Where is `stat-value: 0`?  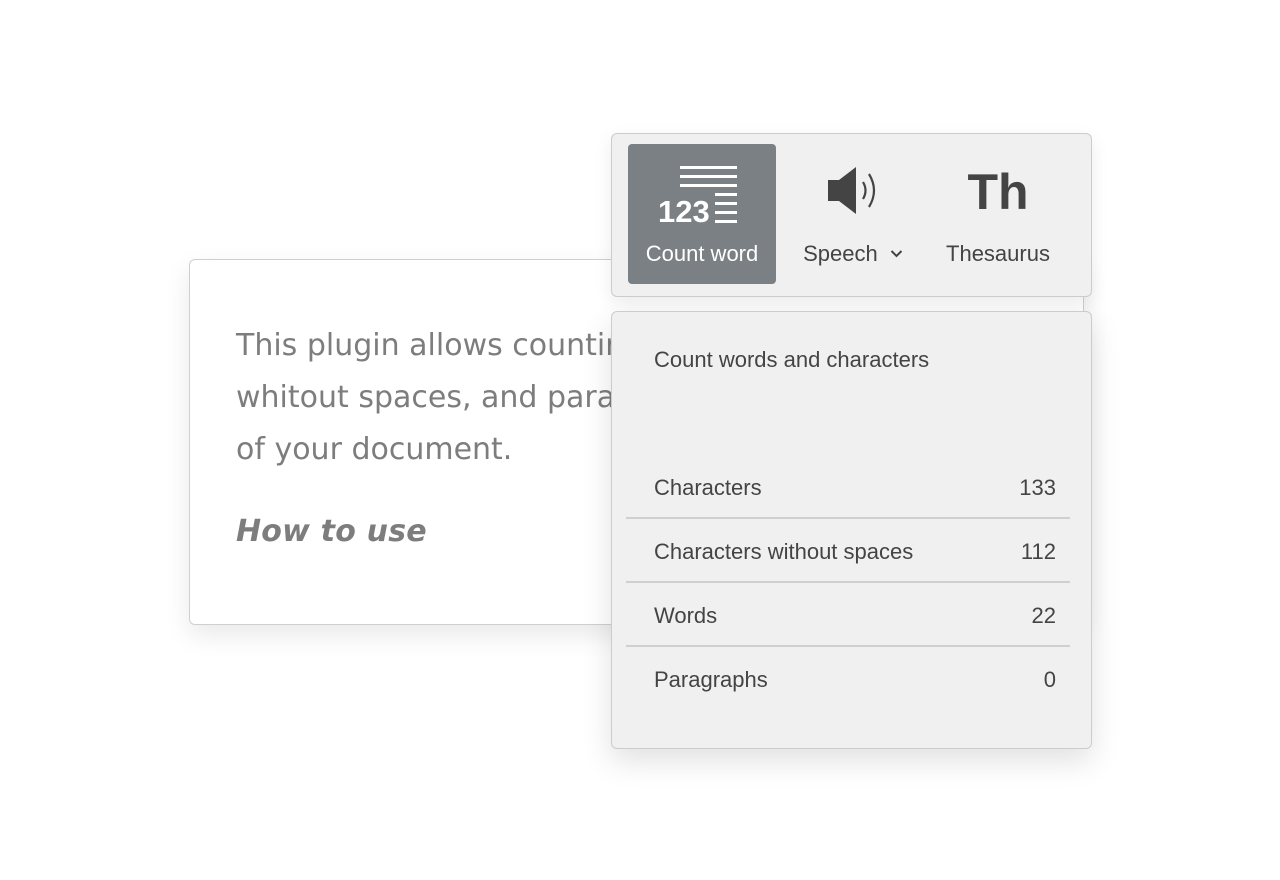 stat-value: 0 is located at coordinates (1049, 679).